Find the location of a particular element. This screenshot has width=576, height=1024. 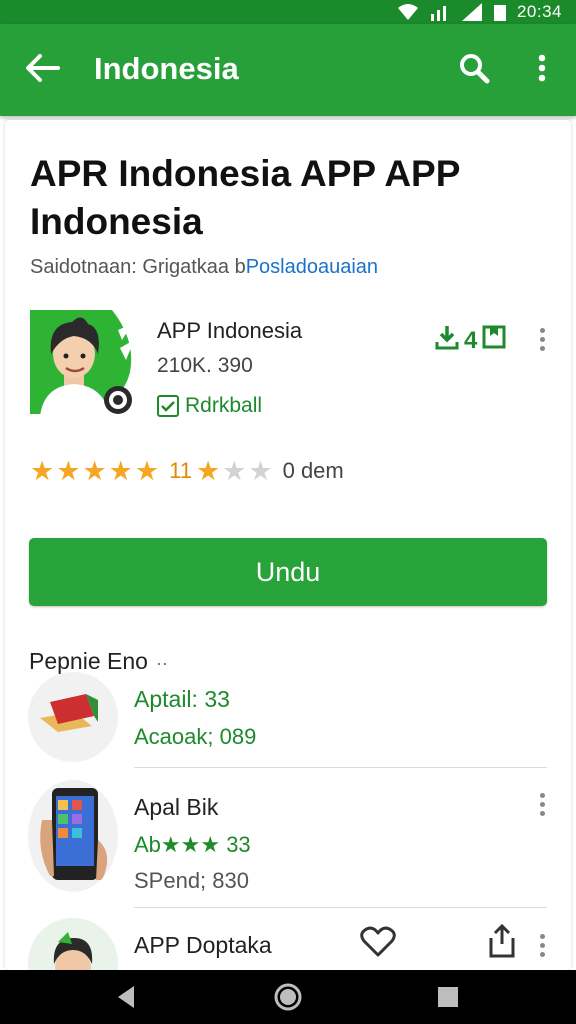

app-subtitle: Saidotnaan: Grigatkaa bPosladoauaian is located at coordinates (204, 267).